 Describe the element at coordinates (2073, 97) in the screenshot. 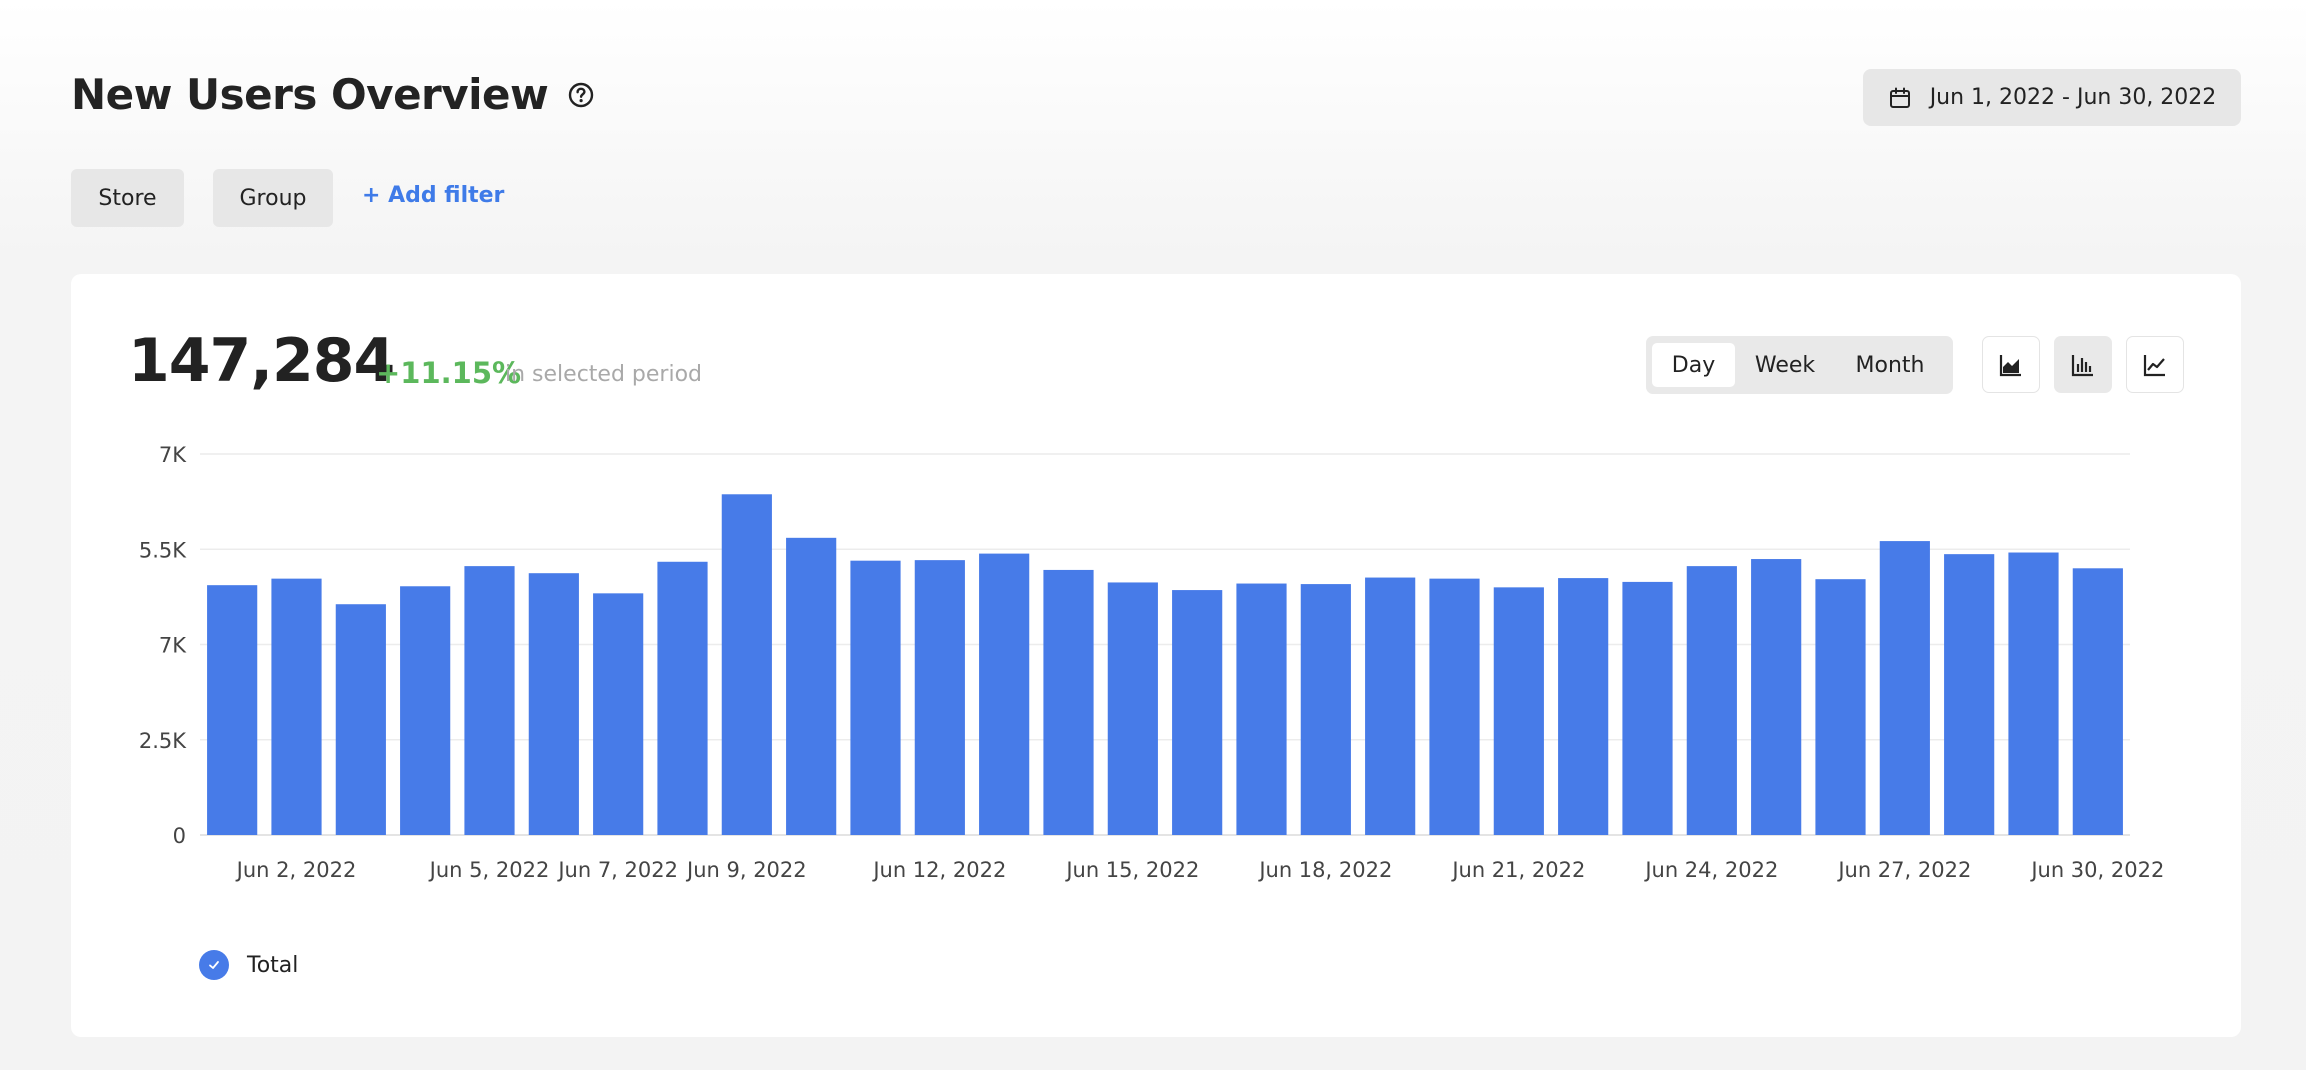

I see `date-range-text: Jun 1, 2022 - Jun 30, 2022` at that location.